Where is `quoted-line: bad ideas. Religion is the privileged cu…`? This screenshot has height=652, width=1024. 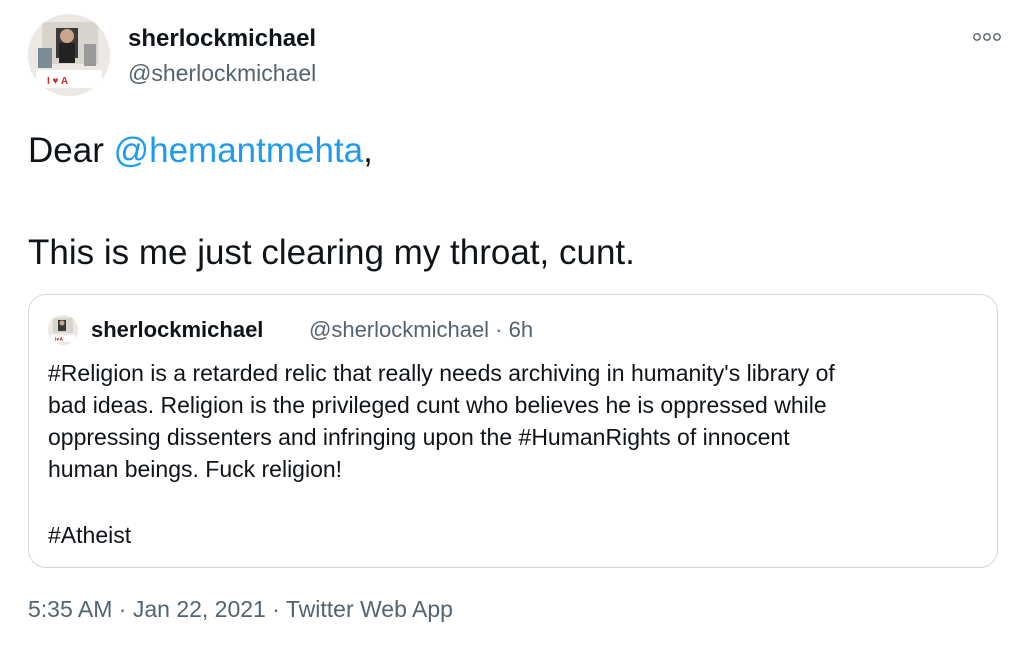 quoted-line: bad ideas. Religion is the privileged cu… is located at coordinates (437, 405).